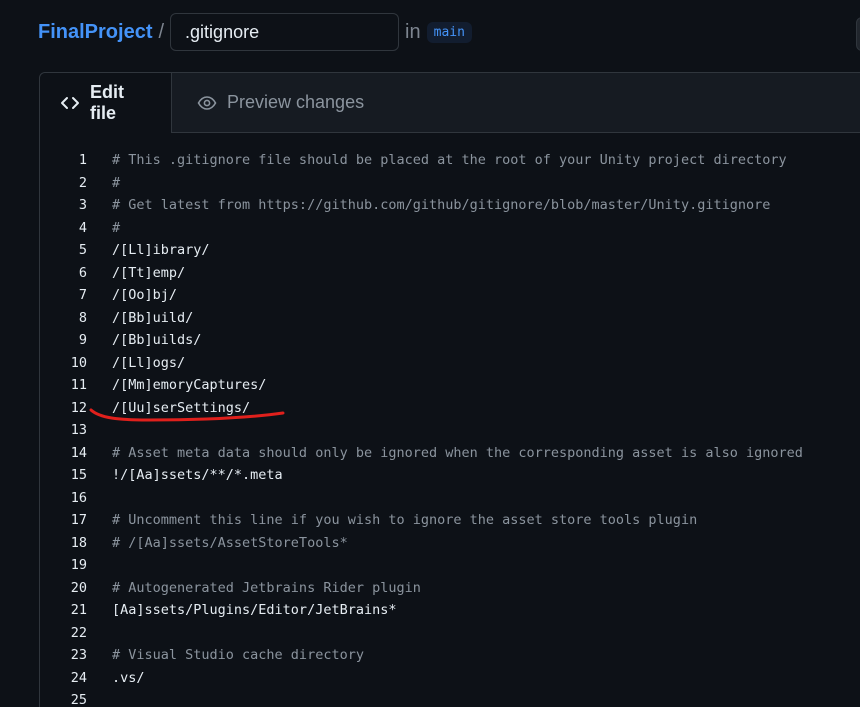 The width and height of the screenshot is (860, 707). I want to click on line-number: 12, so click(78, 407).